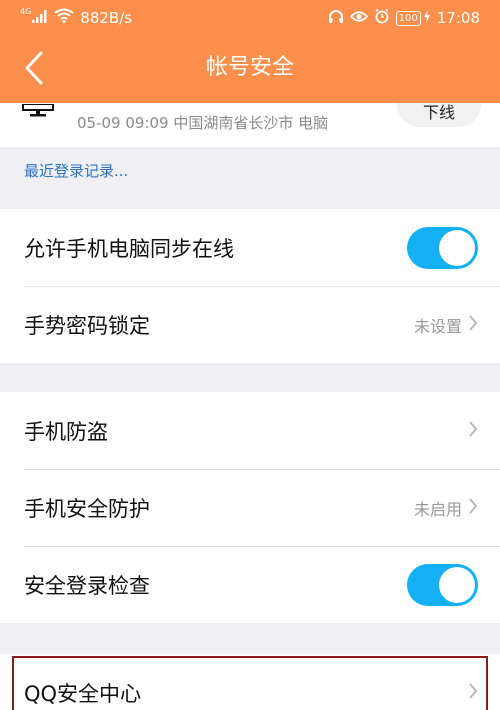 Image resolution: width=500 pixels, height=710 pixels. What do you see at coordinates (358, 18) in the screenshot?
I see `eye-icon` at bounding box center [358, 18].